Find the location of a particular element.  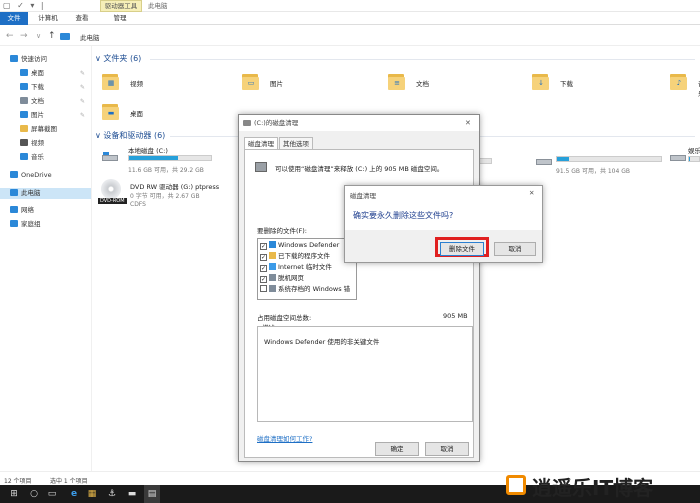

dvd-label: DVD RW 驱动器 (G:) ptpress is located at coordinates (175, 187).